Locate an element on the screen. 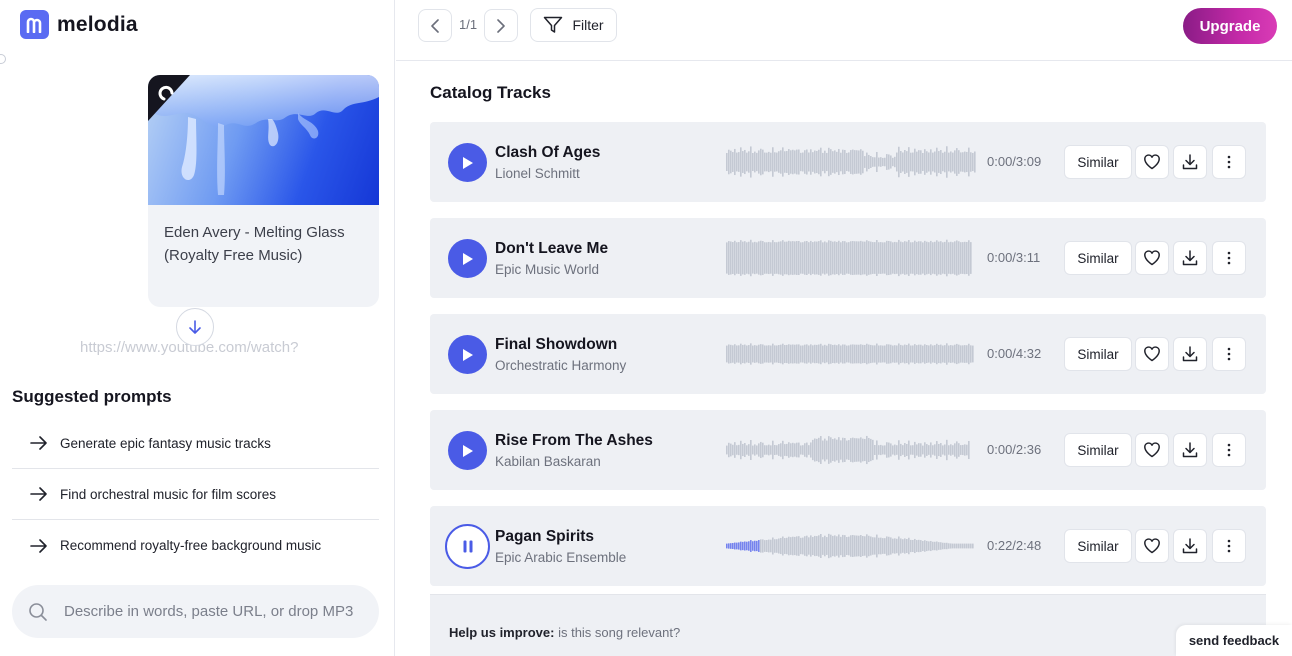 This screenshot has height=656, width=1292. prompt-input is located at coordinates (214, 611).